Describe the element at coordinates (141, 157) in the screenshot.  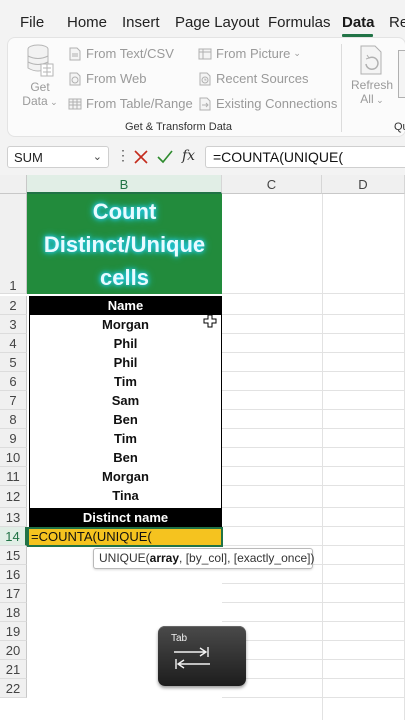
I see `cancel-icon` at that location.